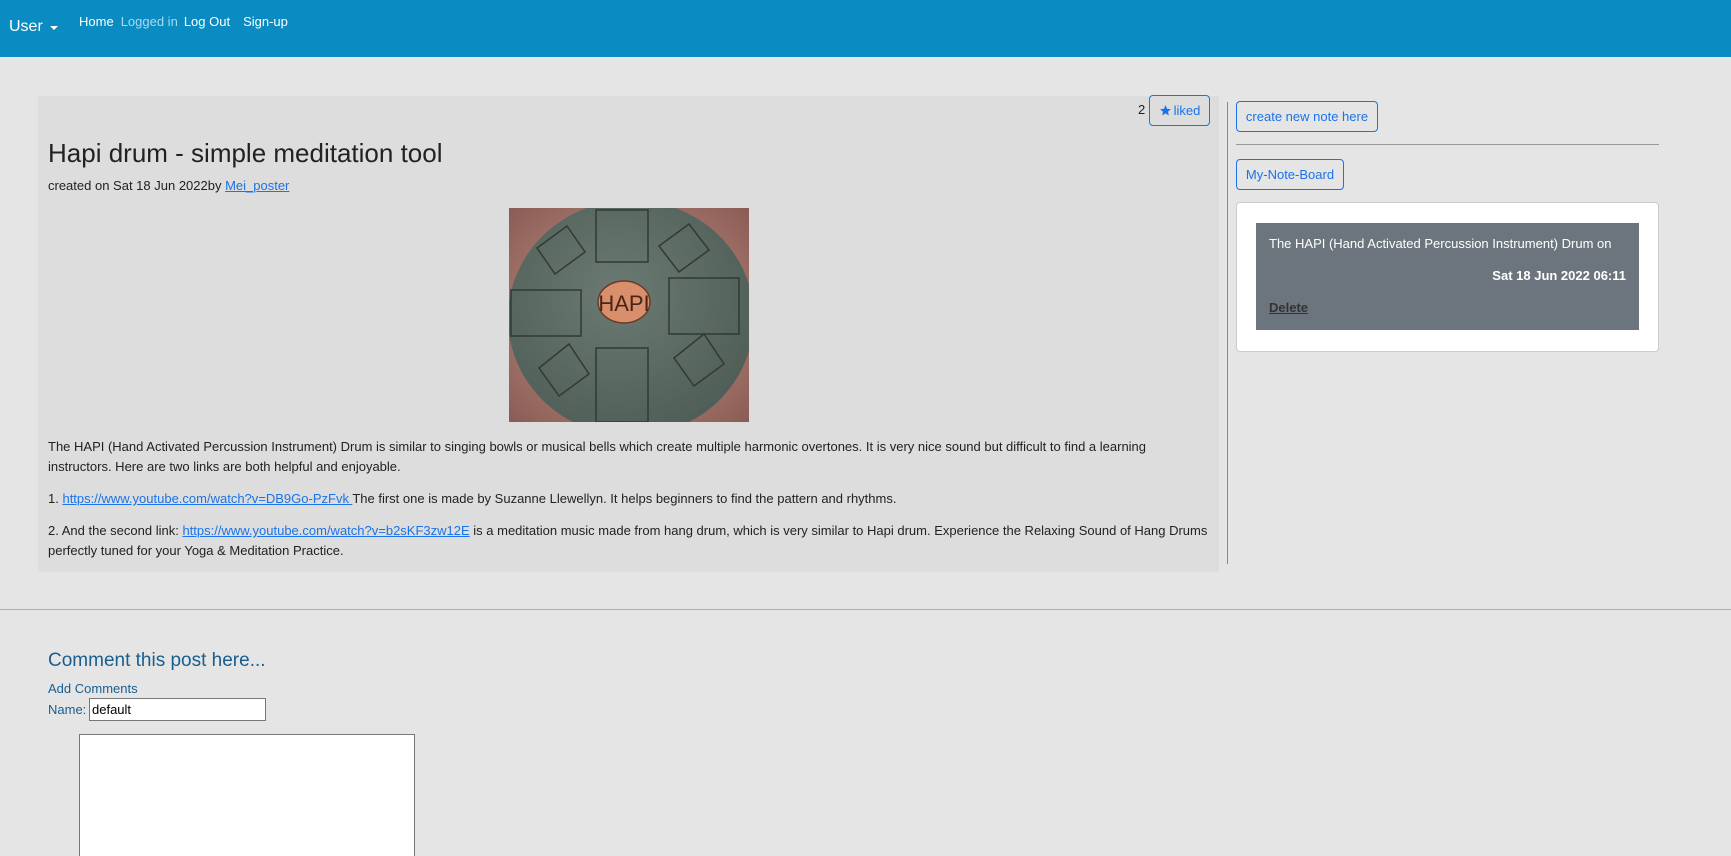 The height and width of the screenshot is (856, 1731). What do you see at coordinates (53, 28) in the screenshot?
I see `caret-down-icon` at bounding box center [53, 28].